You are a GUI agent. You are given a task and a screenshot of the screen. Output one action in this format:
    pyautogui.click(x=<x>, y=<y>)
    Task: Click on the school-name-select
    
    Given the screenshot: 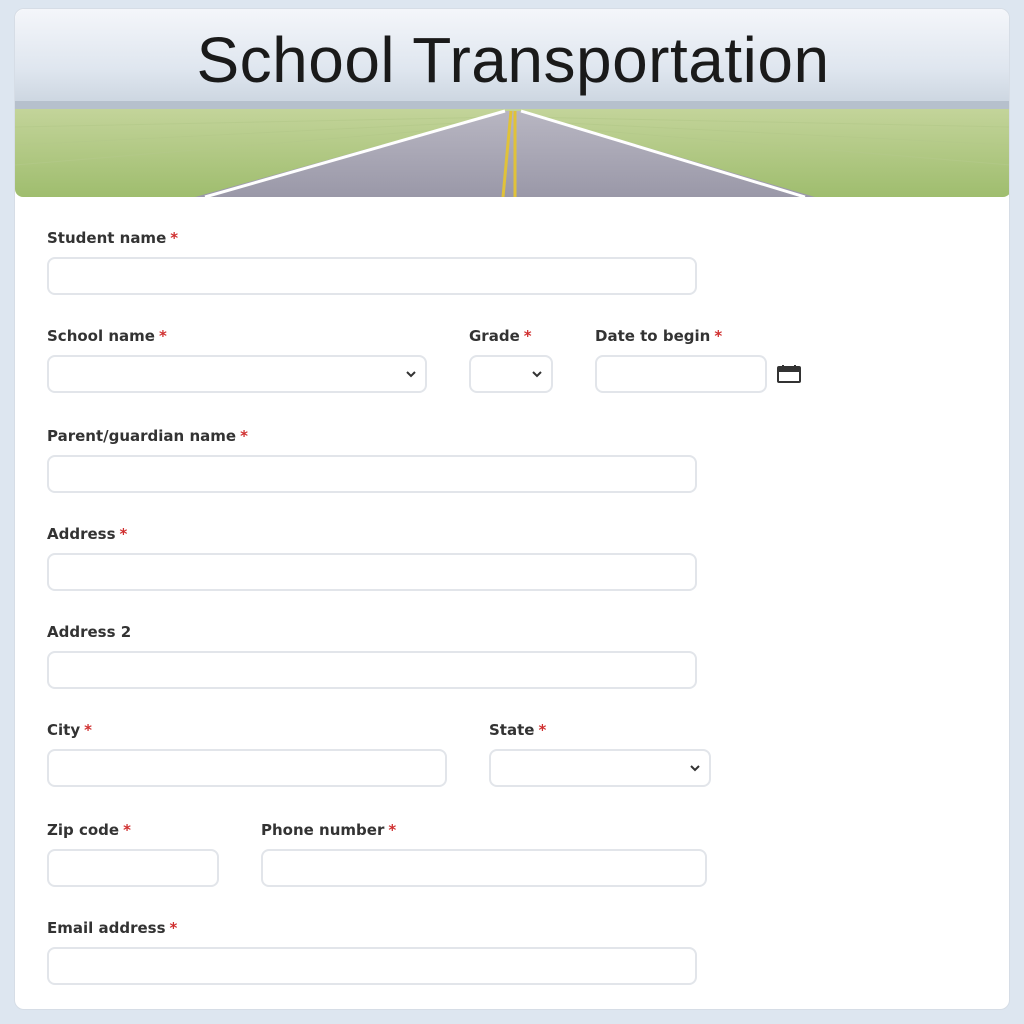 What is the action you would take?
    pyautogui.click(x=237, y=374)
    